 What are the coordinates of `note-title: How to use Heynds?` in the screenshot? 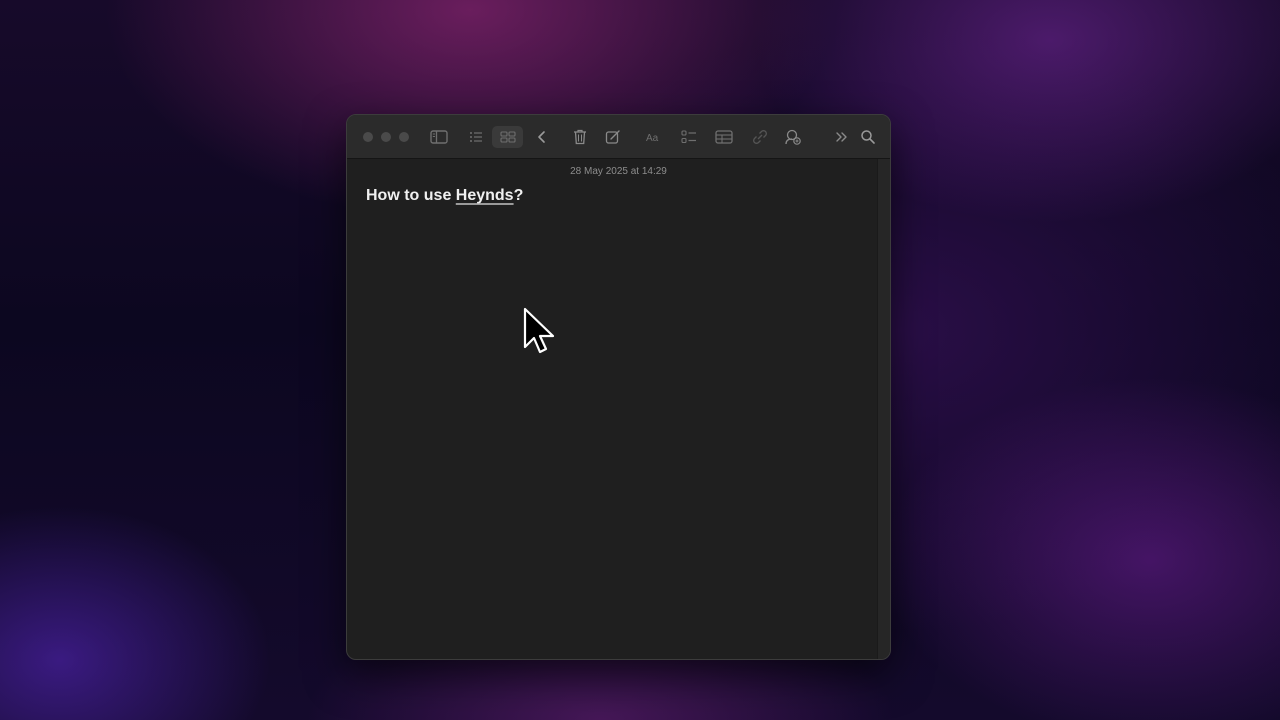 It's located at (444, 196).